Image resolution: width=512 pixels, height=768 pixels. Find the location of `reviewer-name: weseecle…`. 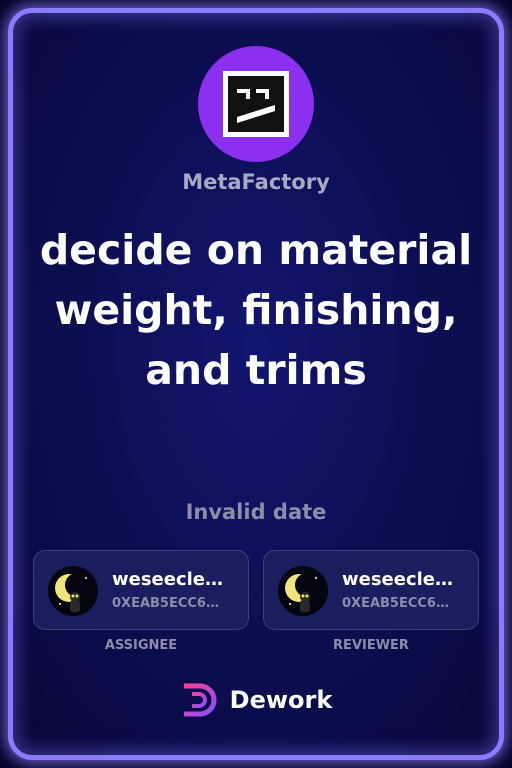

reviewer-name: weseecle… is located at coordinates (398, 579).